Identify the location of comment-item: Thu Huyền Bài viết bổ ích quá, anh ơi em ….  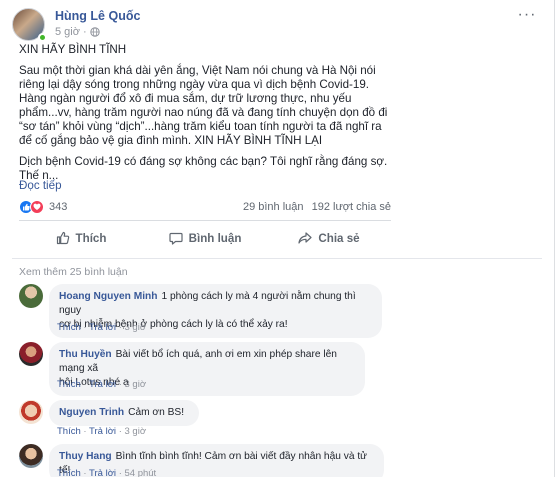
(199, 372).